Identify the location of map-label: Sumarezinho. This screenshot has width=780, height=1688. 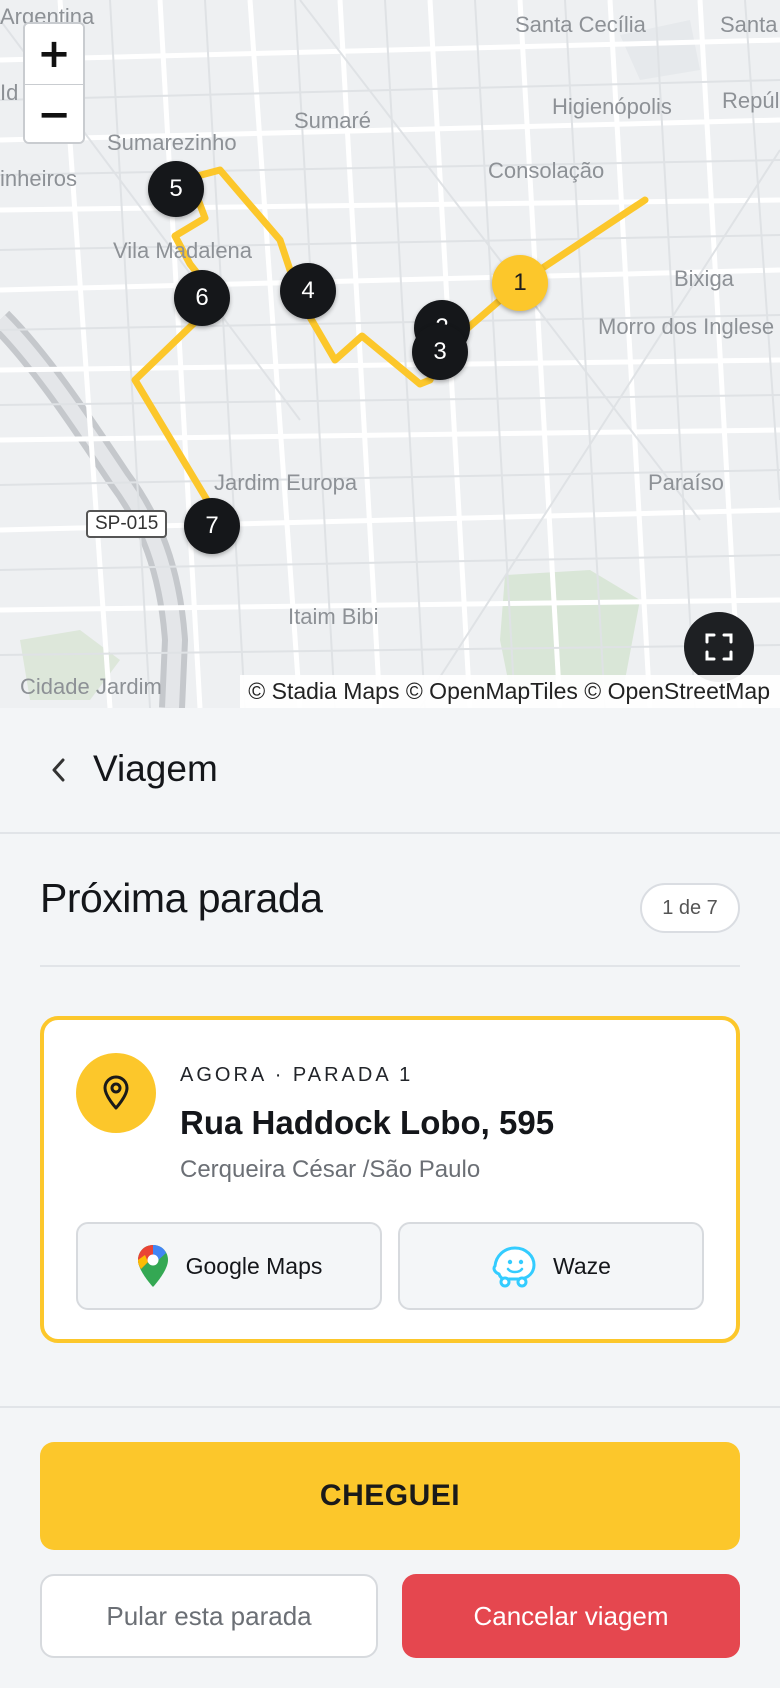
(172, 142).